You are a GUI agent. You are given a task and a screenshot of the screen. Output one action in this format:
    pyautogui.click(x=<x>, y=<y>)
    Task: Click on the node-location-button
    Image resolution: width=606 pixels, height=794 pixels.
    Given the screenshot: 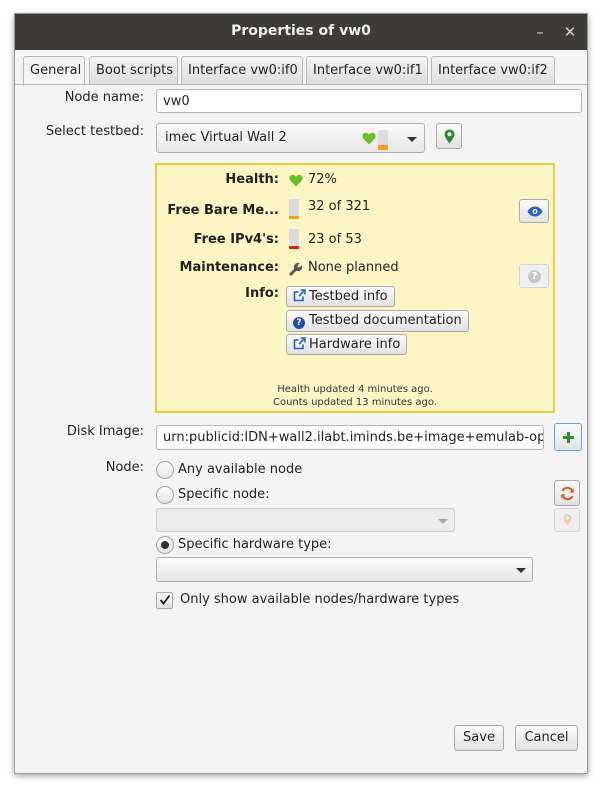 What is the action you would take?
    pyautogui.click(x=567, y=520)
    